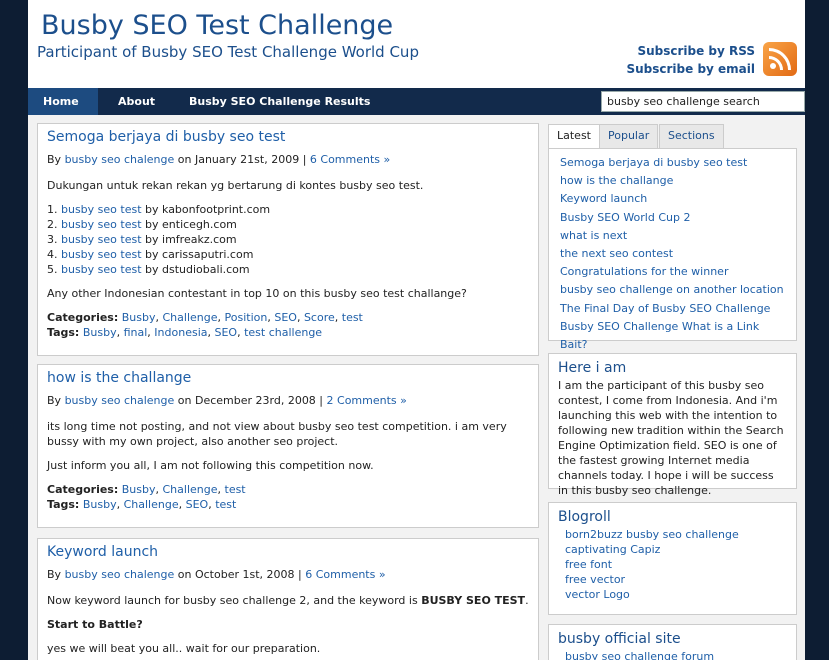 This screenshot has height=660, width=829. What do you see at coordinates (672, 564) in the screenshot?
I see `blogroll-link: free font` at bounding box center [672, 564].